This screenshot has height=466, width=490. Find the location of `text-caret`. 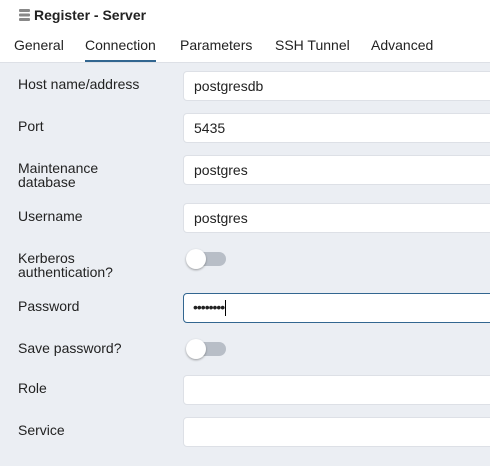

text-caret is located at coordinates (226, 308).